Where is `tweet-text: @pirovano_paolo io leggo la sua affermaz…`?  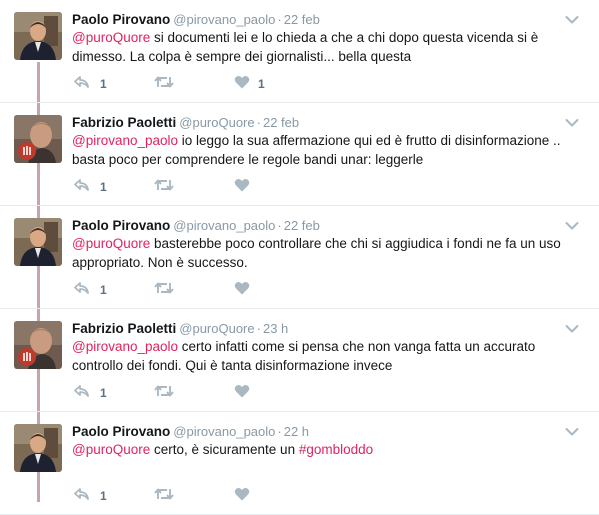
tweet-text: @pirovano_paolo io leggo la sua affermaz… is located at coordinates (329, 150).